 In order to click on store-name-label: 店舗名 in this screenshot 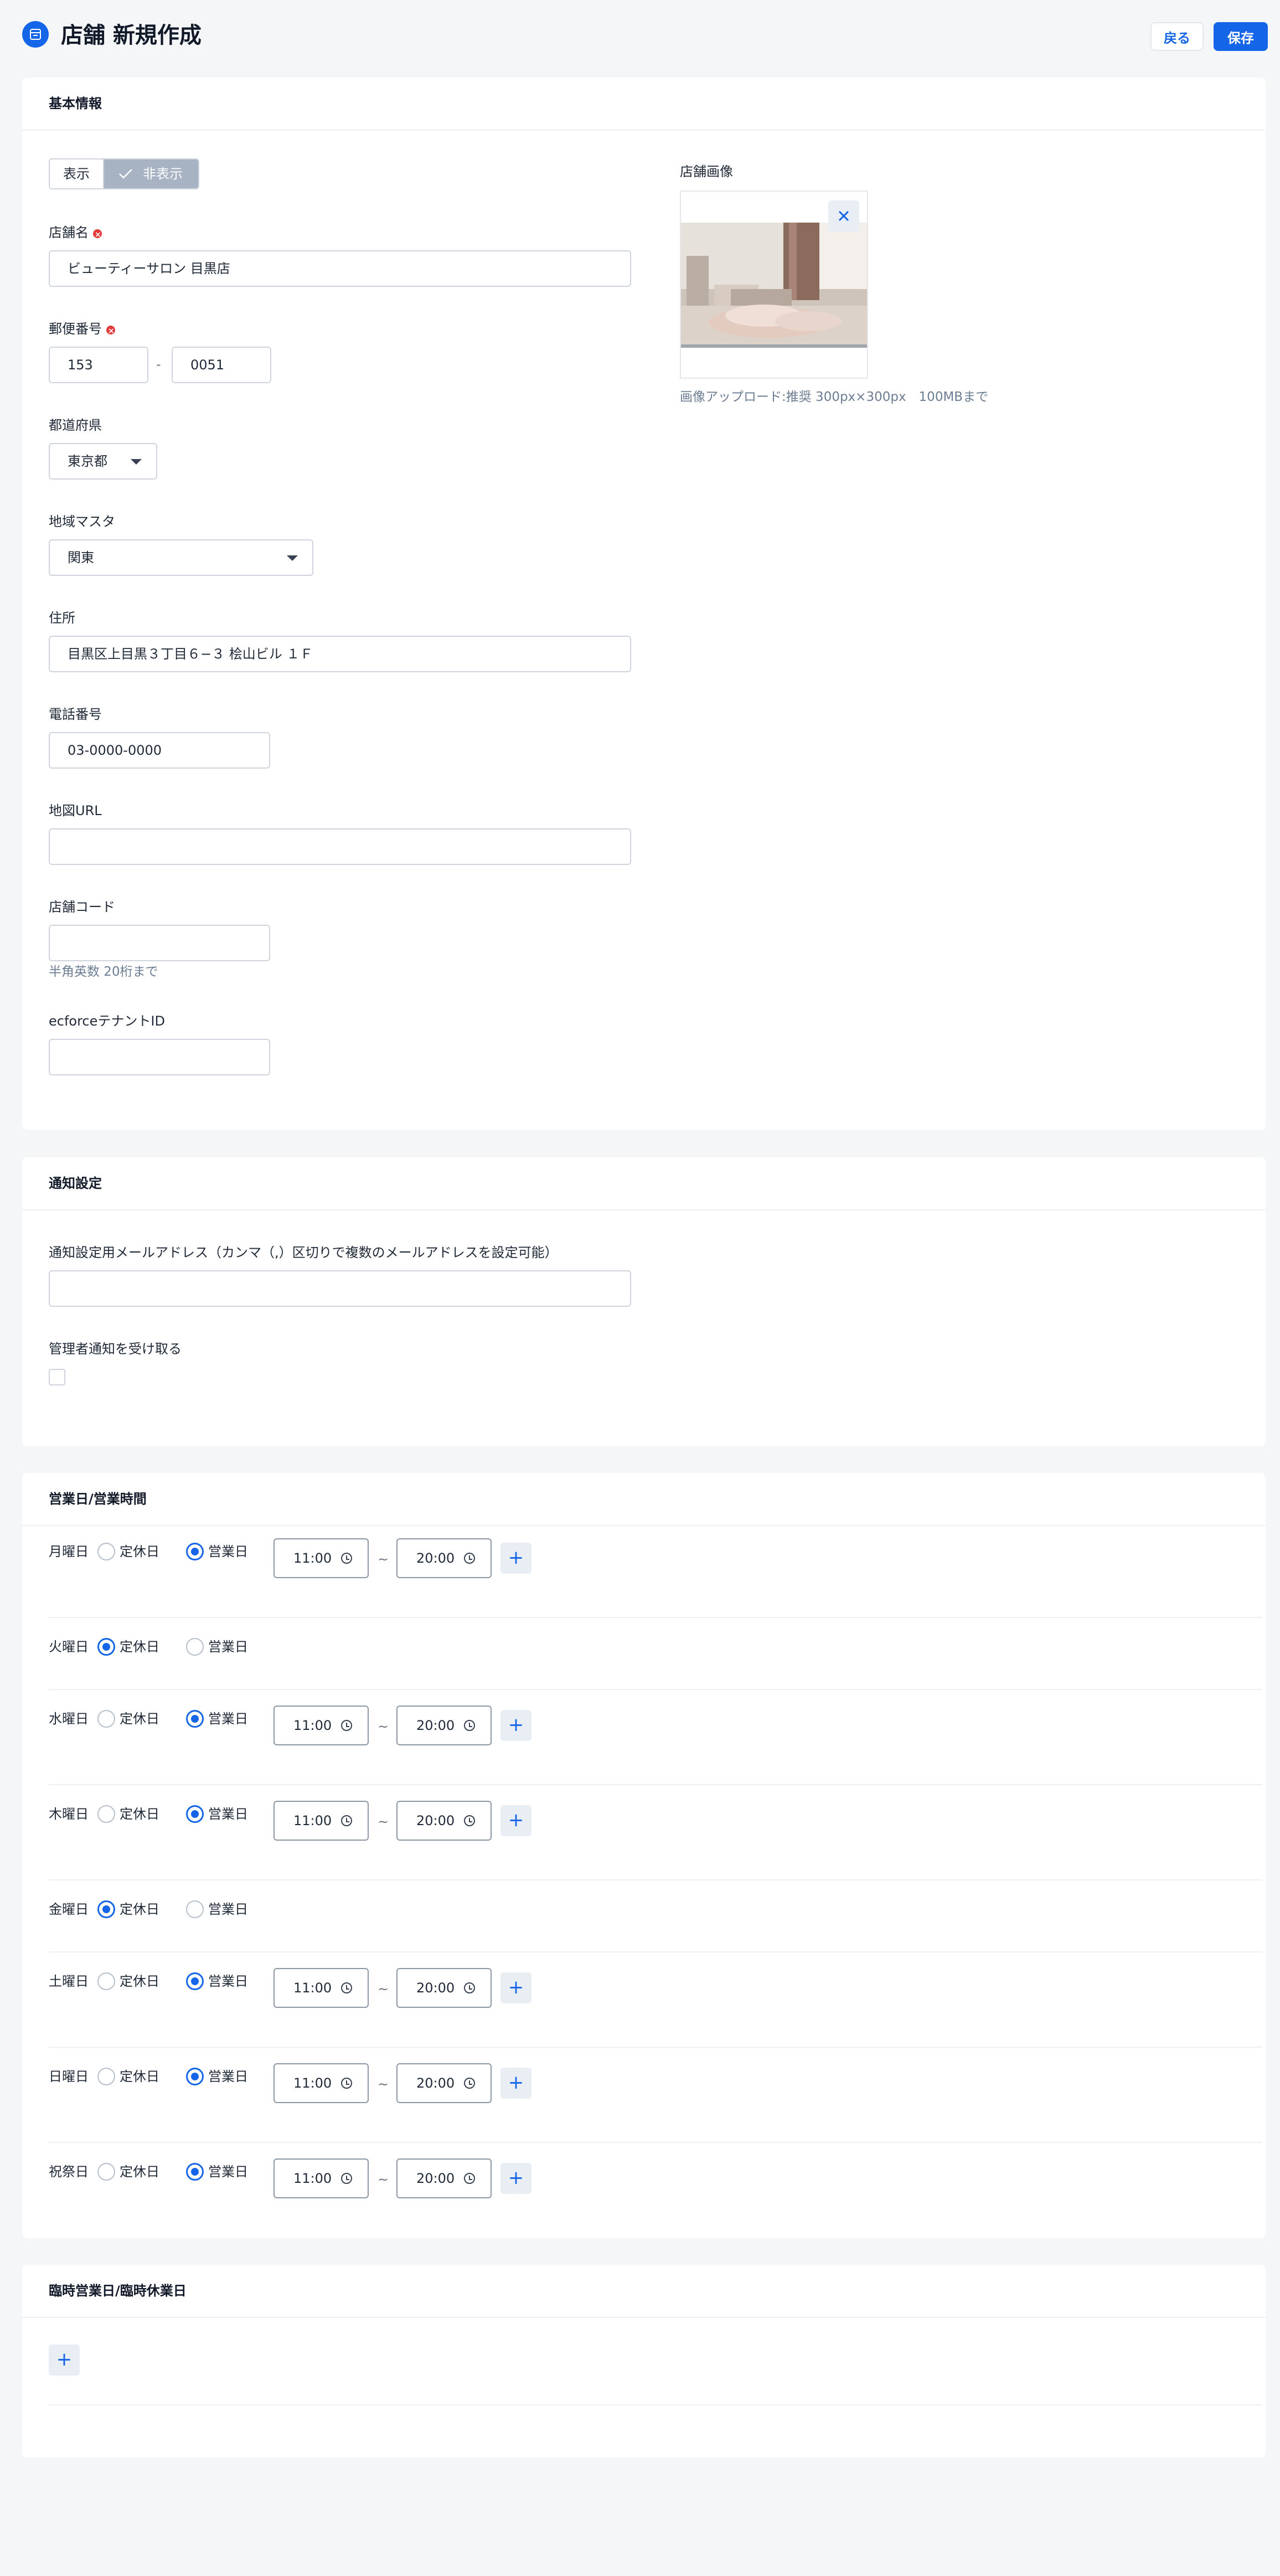, I will do `click(75, 234)`.